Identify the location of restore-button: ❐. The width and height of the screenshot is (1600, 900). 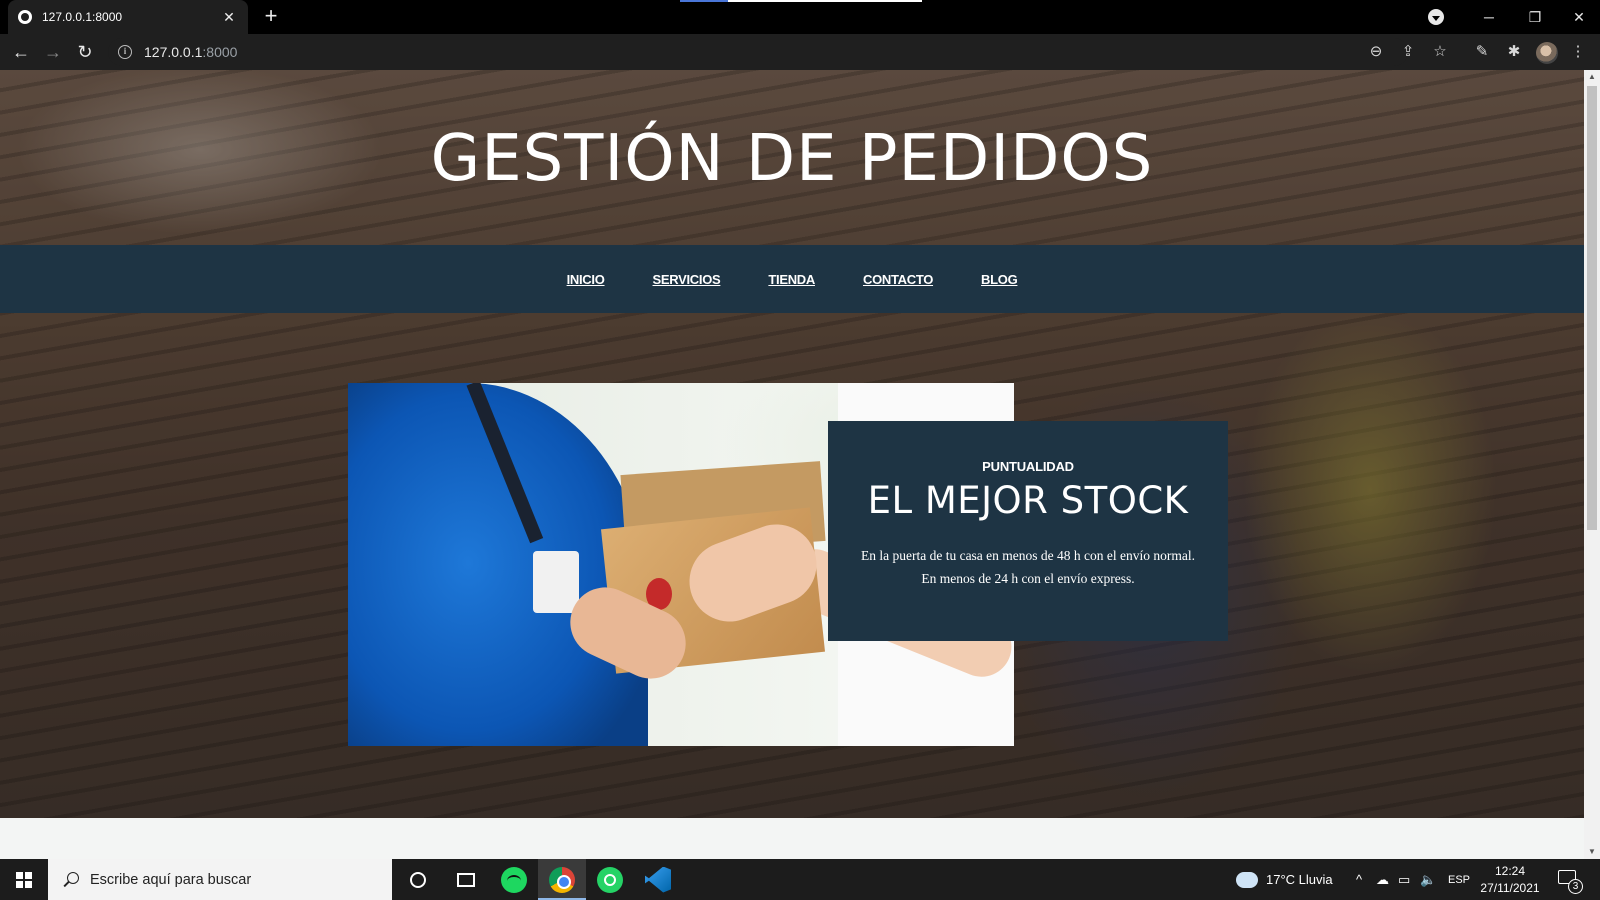
(1535, 17).